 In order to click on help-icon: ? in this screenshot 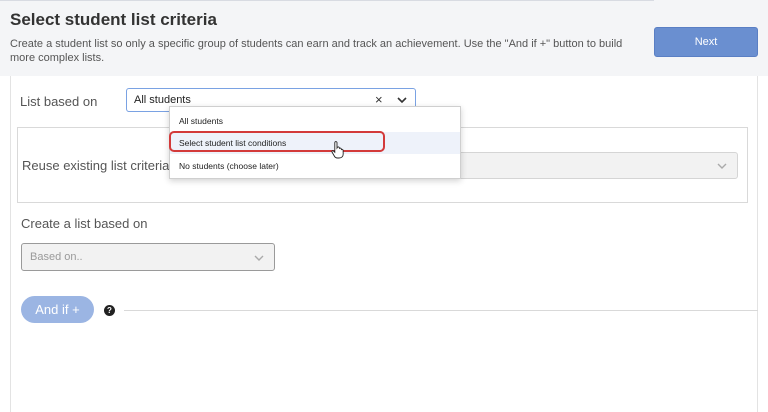, I will do `click(109, 310)`.